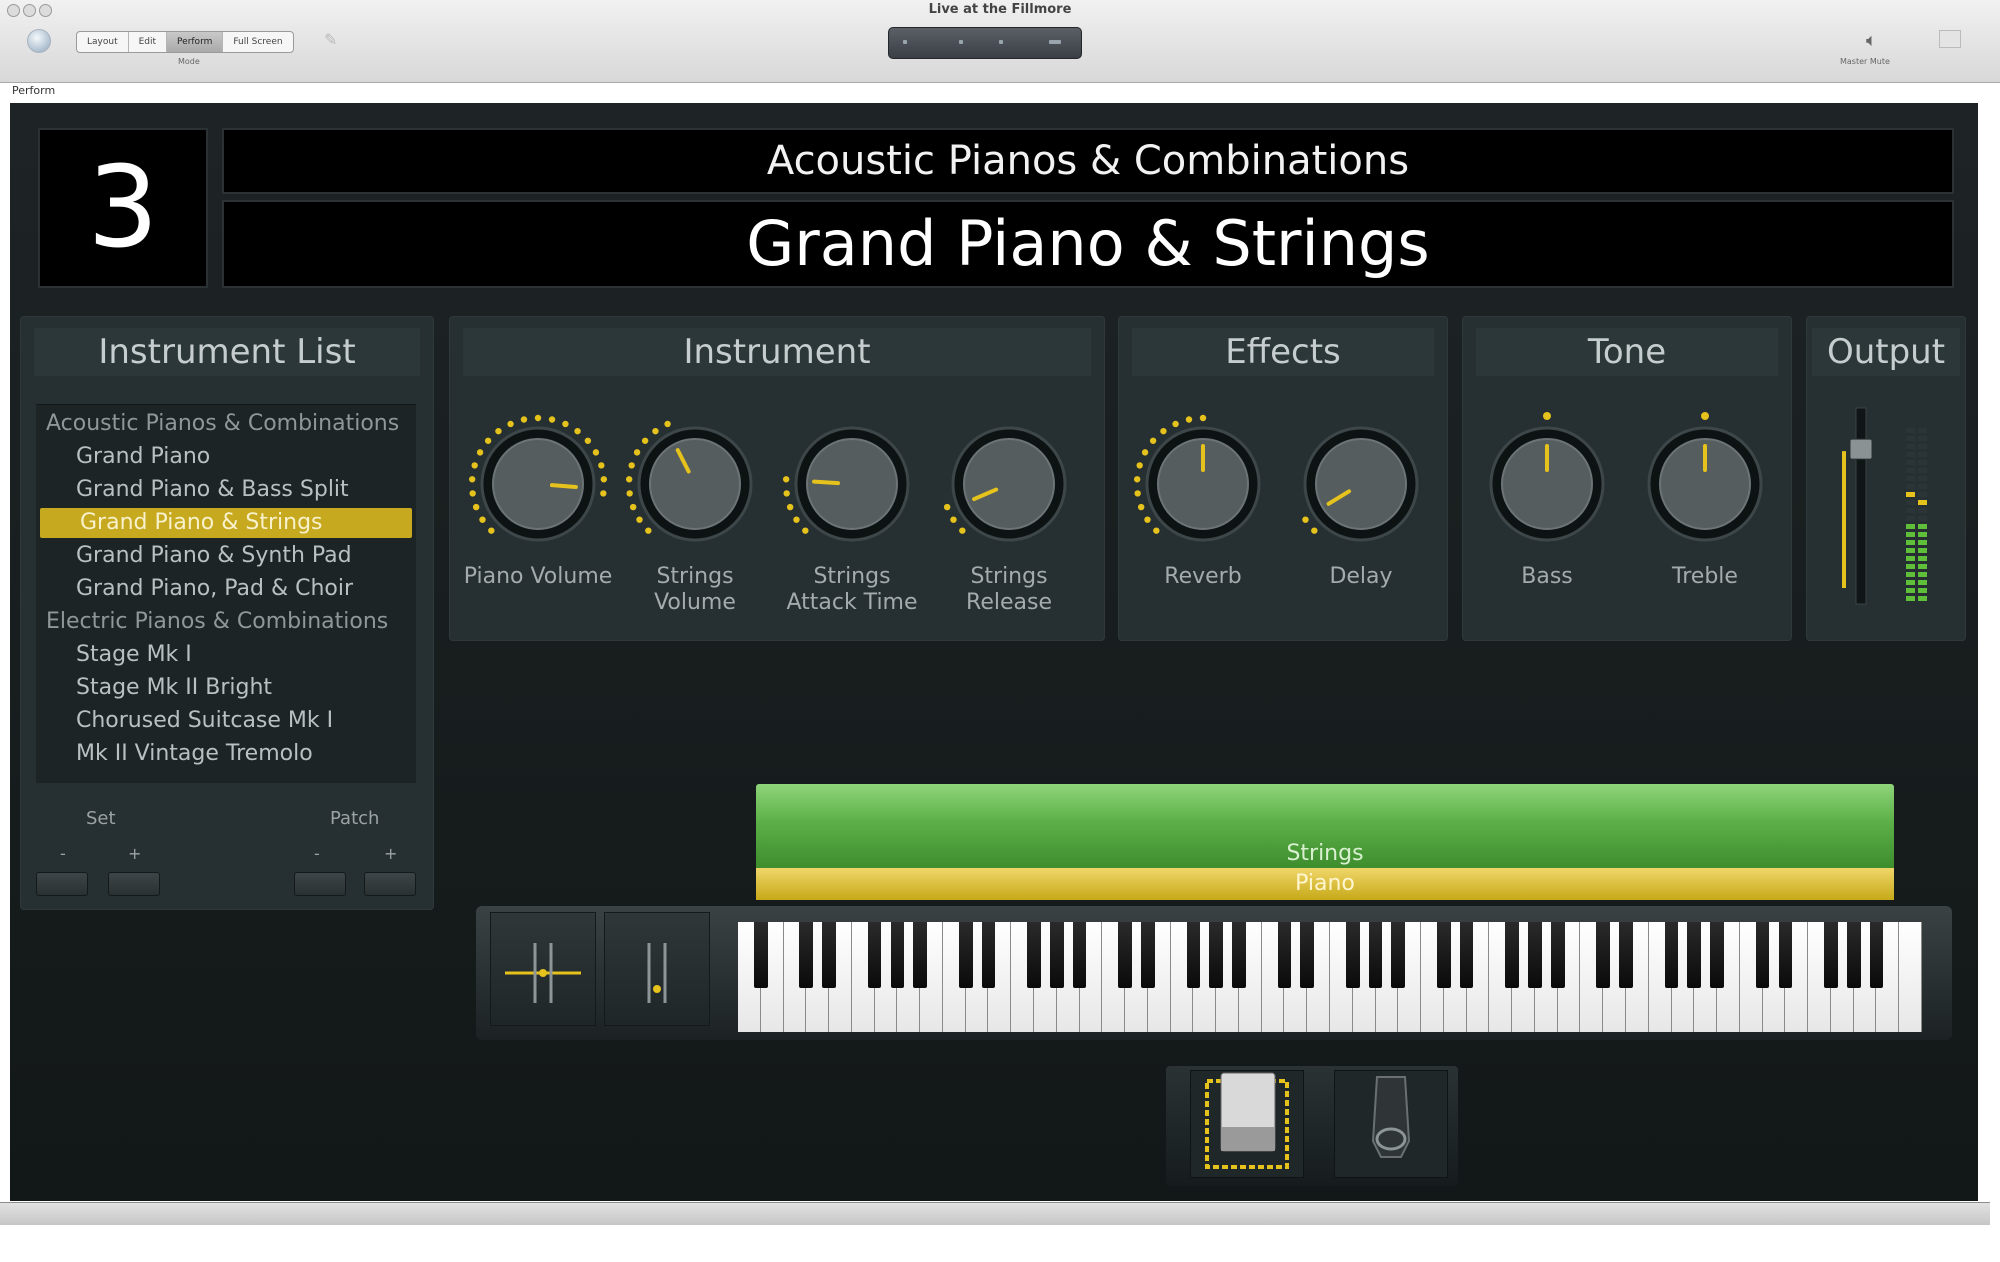  What do you see at coordinates (1910, 977) in the screenshot?
I see `white-key` at bounding box center [1910, 977].